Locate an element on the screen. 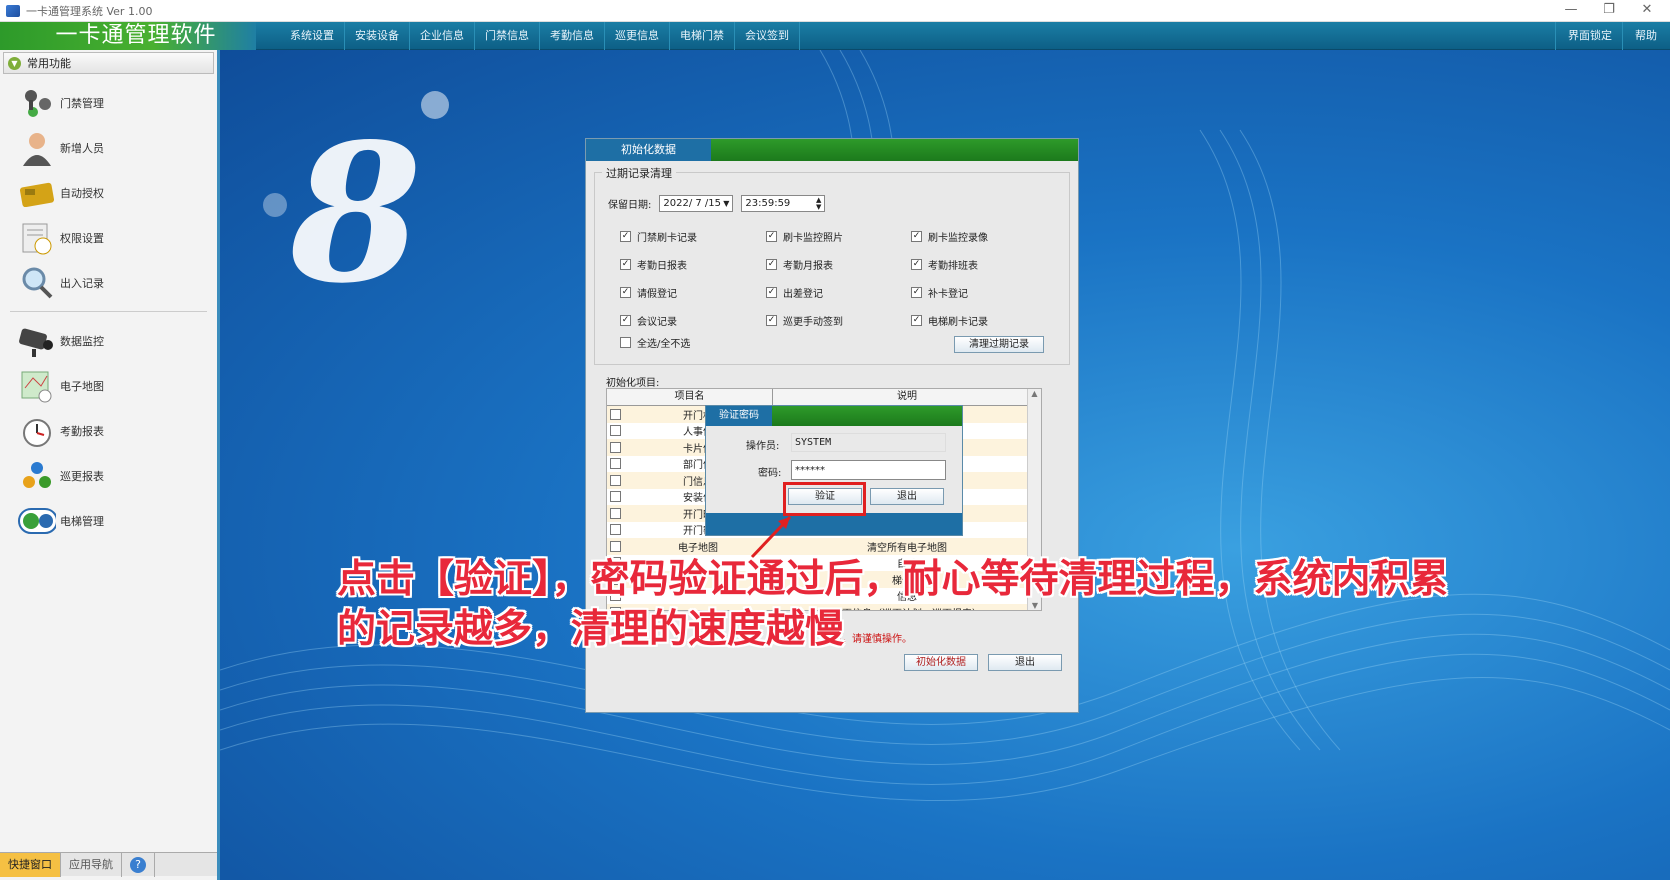 This screenshot has width=1670, height=880. help-tab: ? is located at coordinates (138, 865).